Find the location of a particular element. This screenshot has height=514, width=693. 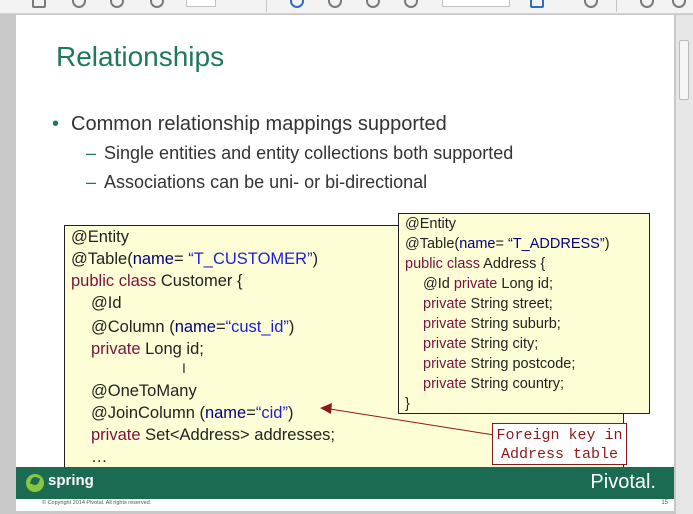

sign-icon is located at coordinates (591, 4).